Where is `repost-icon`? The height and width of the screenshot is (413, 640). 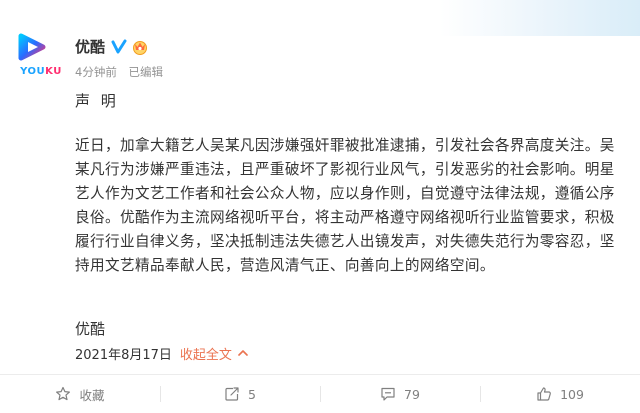
repost-icon is located at coordinates (232, 394).